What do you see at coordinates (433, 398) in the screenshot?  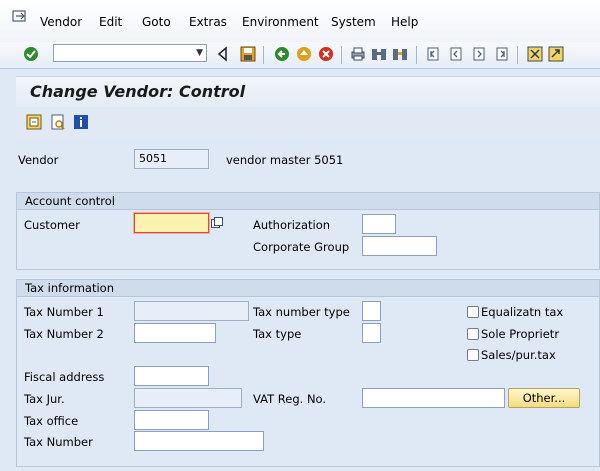 I see `vat-reg-field` at bounding box center [433, 398].